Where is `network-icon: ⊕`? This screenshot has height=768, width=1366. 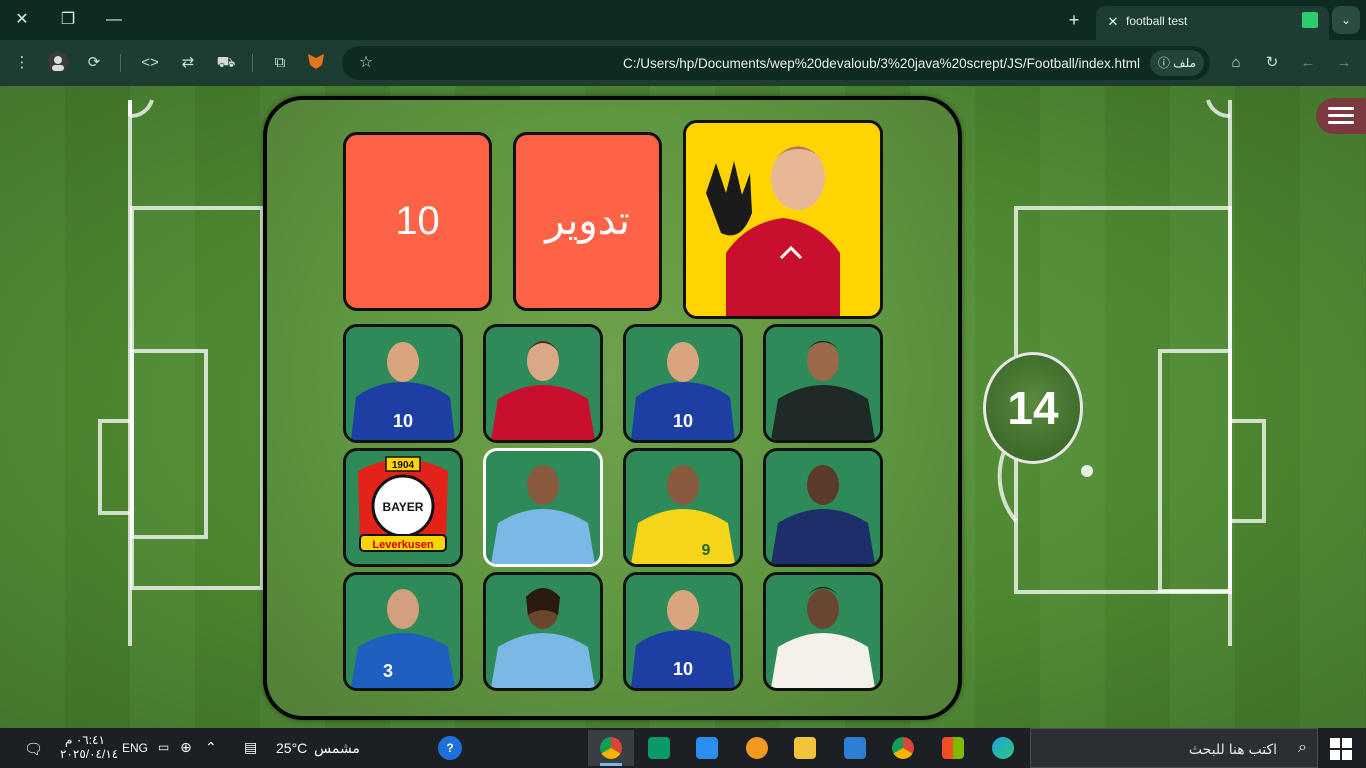 network-icon: ⊕ is located at coordinates (186, 747).